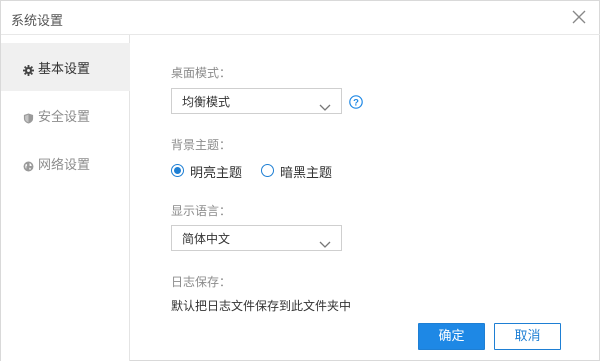 Image resolution: width=600 pixels, height=361 pixels. I want to click on sidebar-item-network: 网络设置, so click(65, 163).